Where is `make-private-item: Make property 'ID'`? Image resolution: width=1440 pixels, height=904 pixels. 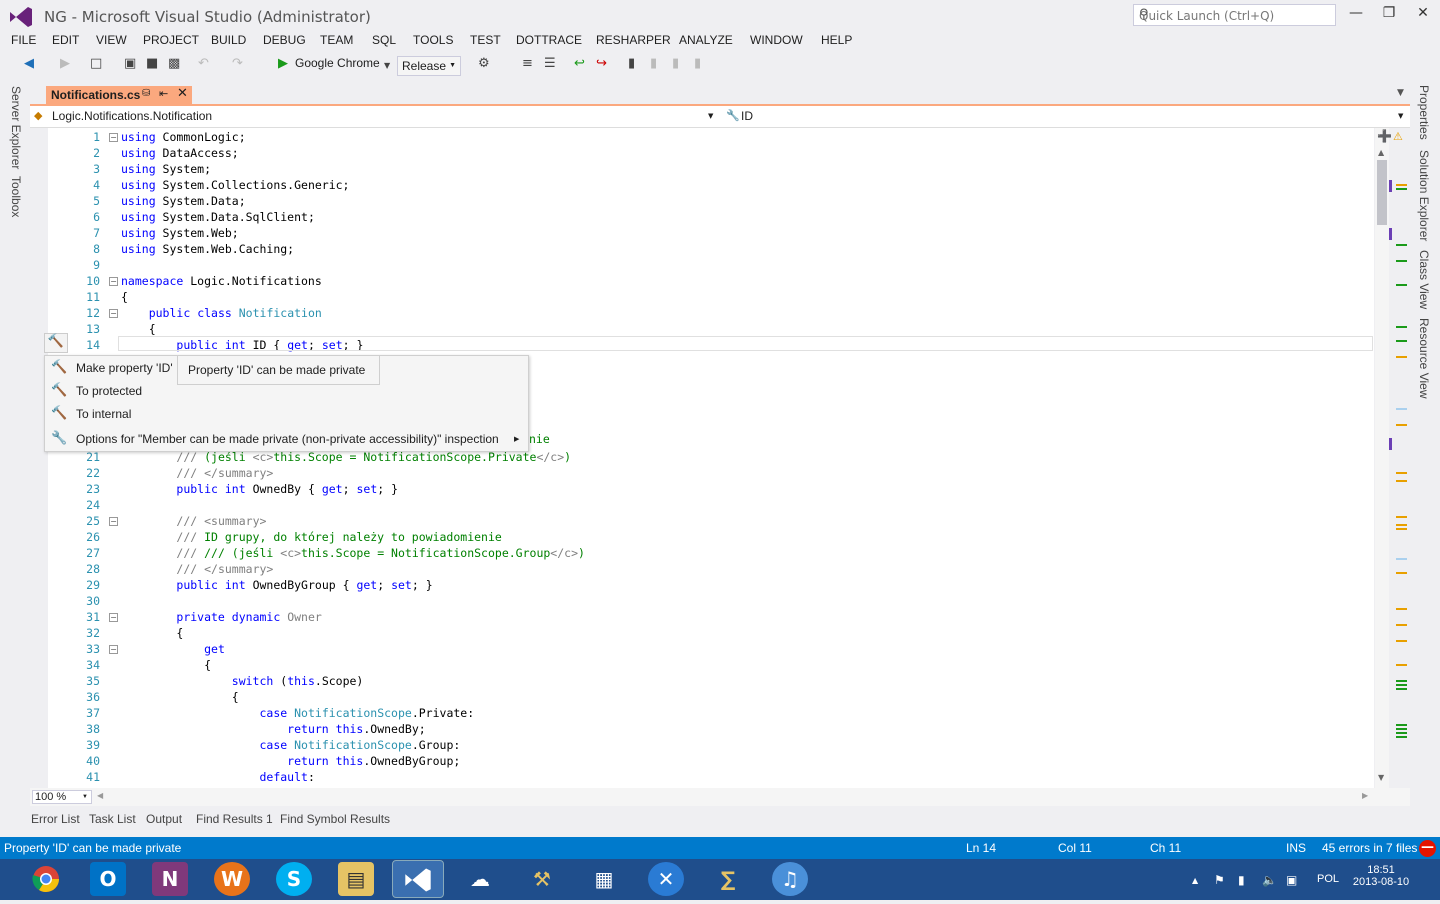 make-private-item: Make property 'ID' is located at coordinates (124, 368).